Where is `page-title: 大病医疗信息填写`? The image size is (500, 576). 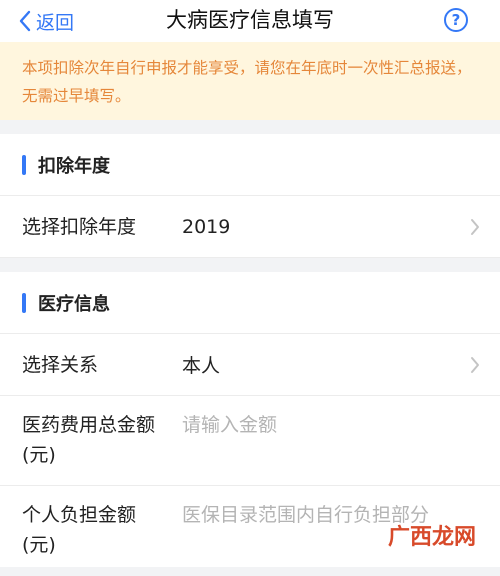 page-title: 大病医疗信息填写 is located at coordinates (250, 21).